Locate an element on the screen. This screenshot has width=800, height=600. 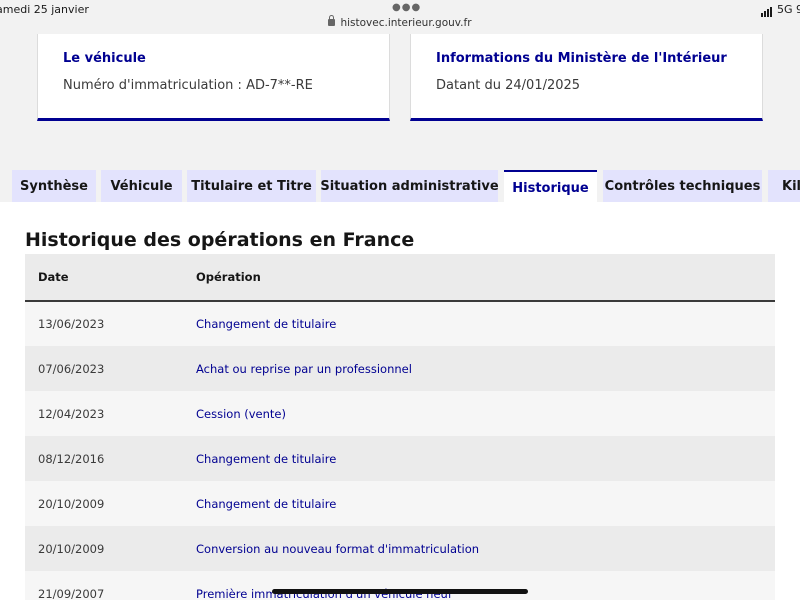
ministry-card-title: Informations du Ministère de l'Intérieur is located at coordinates (581, 58).